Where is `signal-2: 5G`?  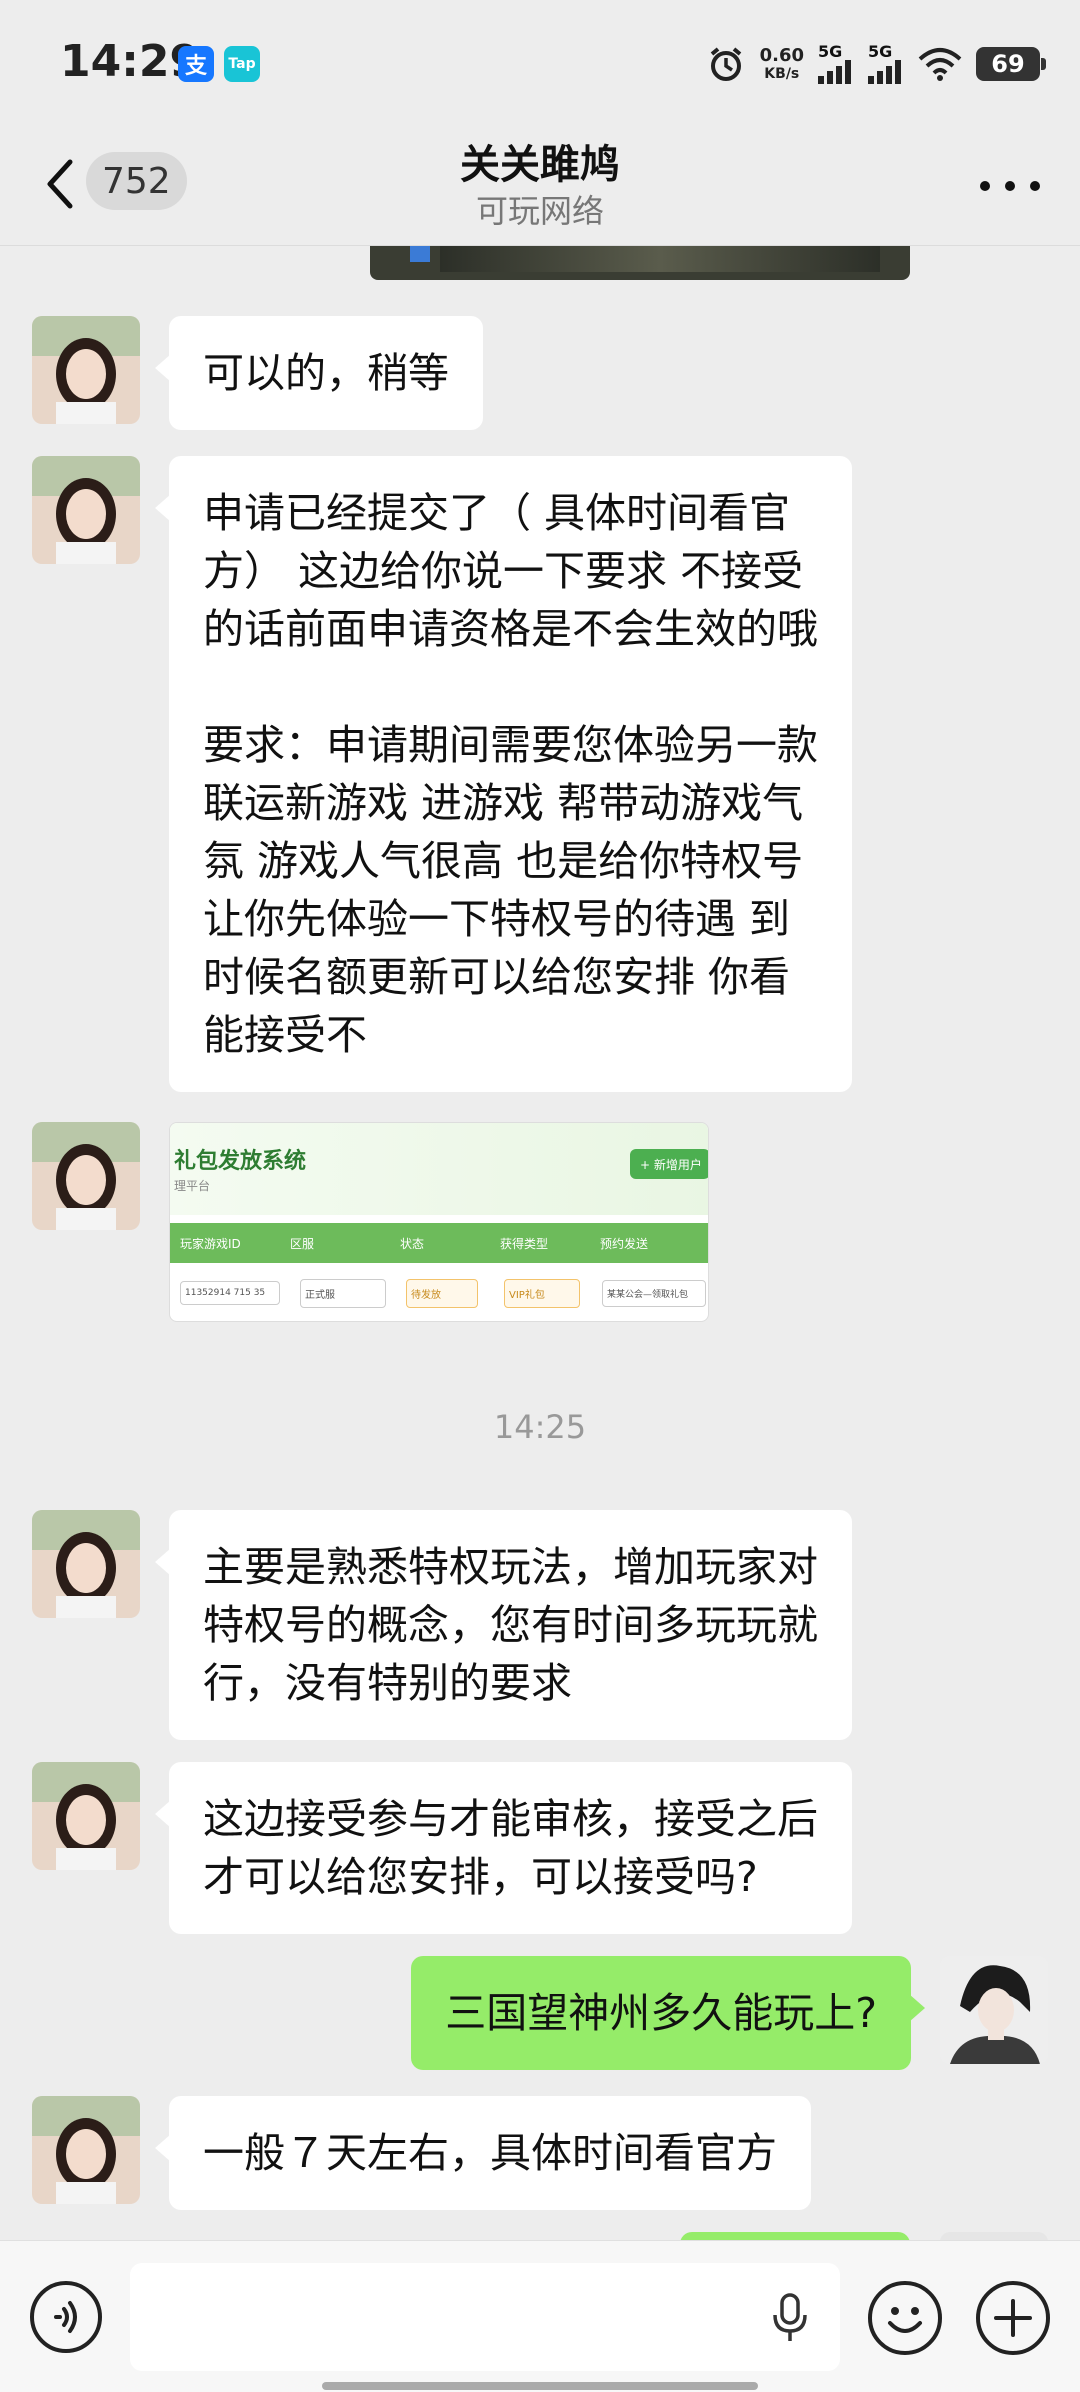
signal-2: 5G is located at coordinates (886, 64).